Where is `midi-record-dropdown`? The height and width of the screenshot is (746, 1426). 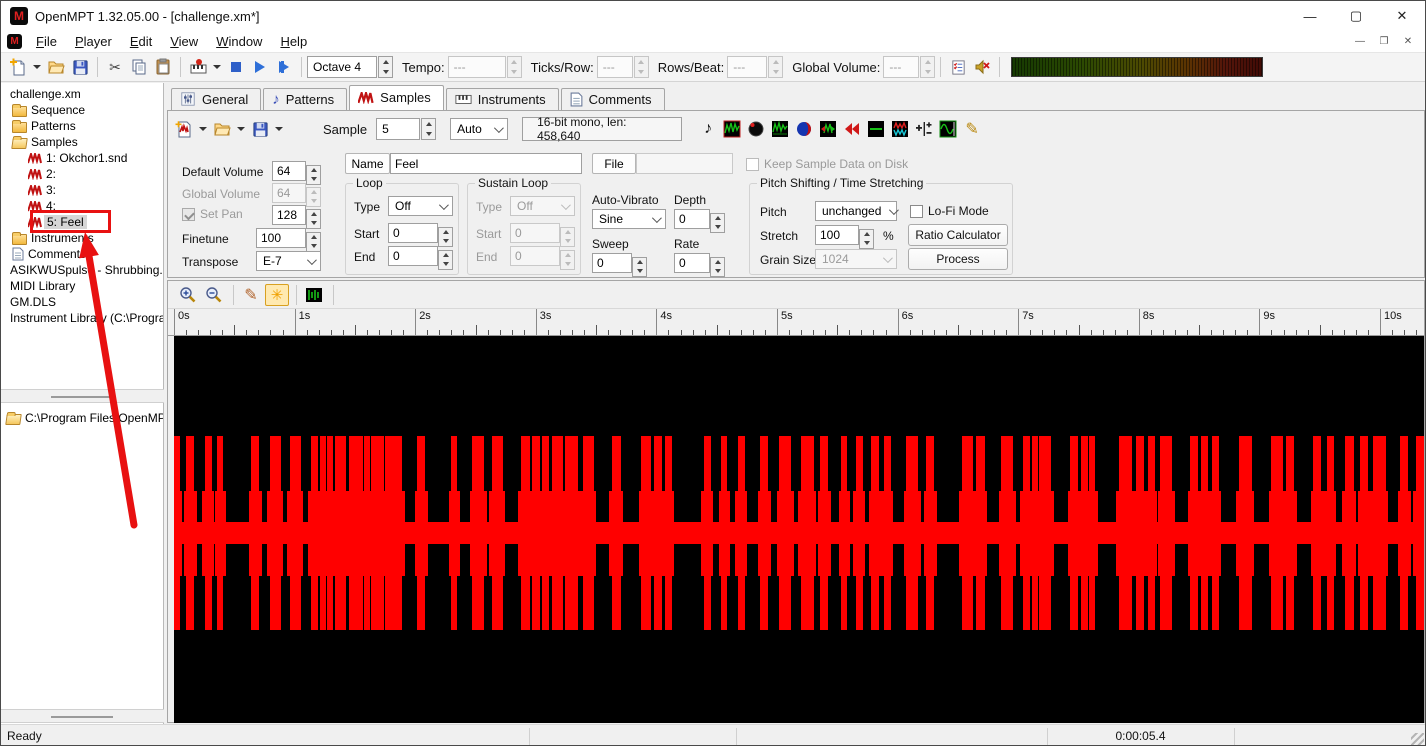 midi-record-dropdown is located at coordinates (217, 67).